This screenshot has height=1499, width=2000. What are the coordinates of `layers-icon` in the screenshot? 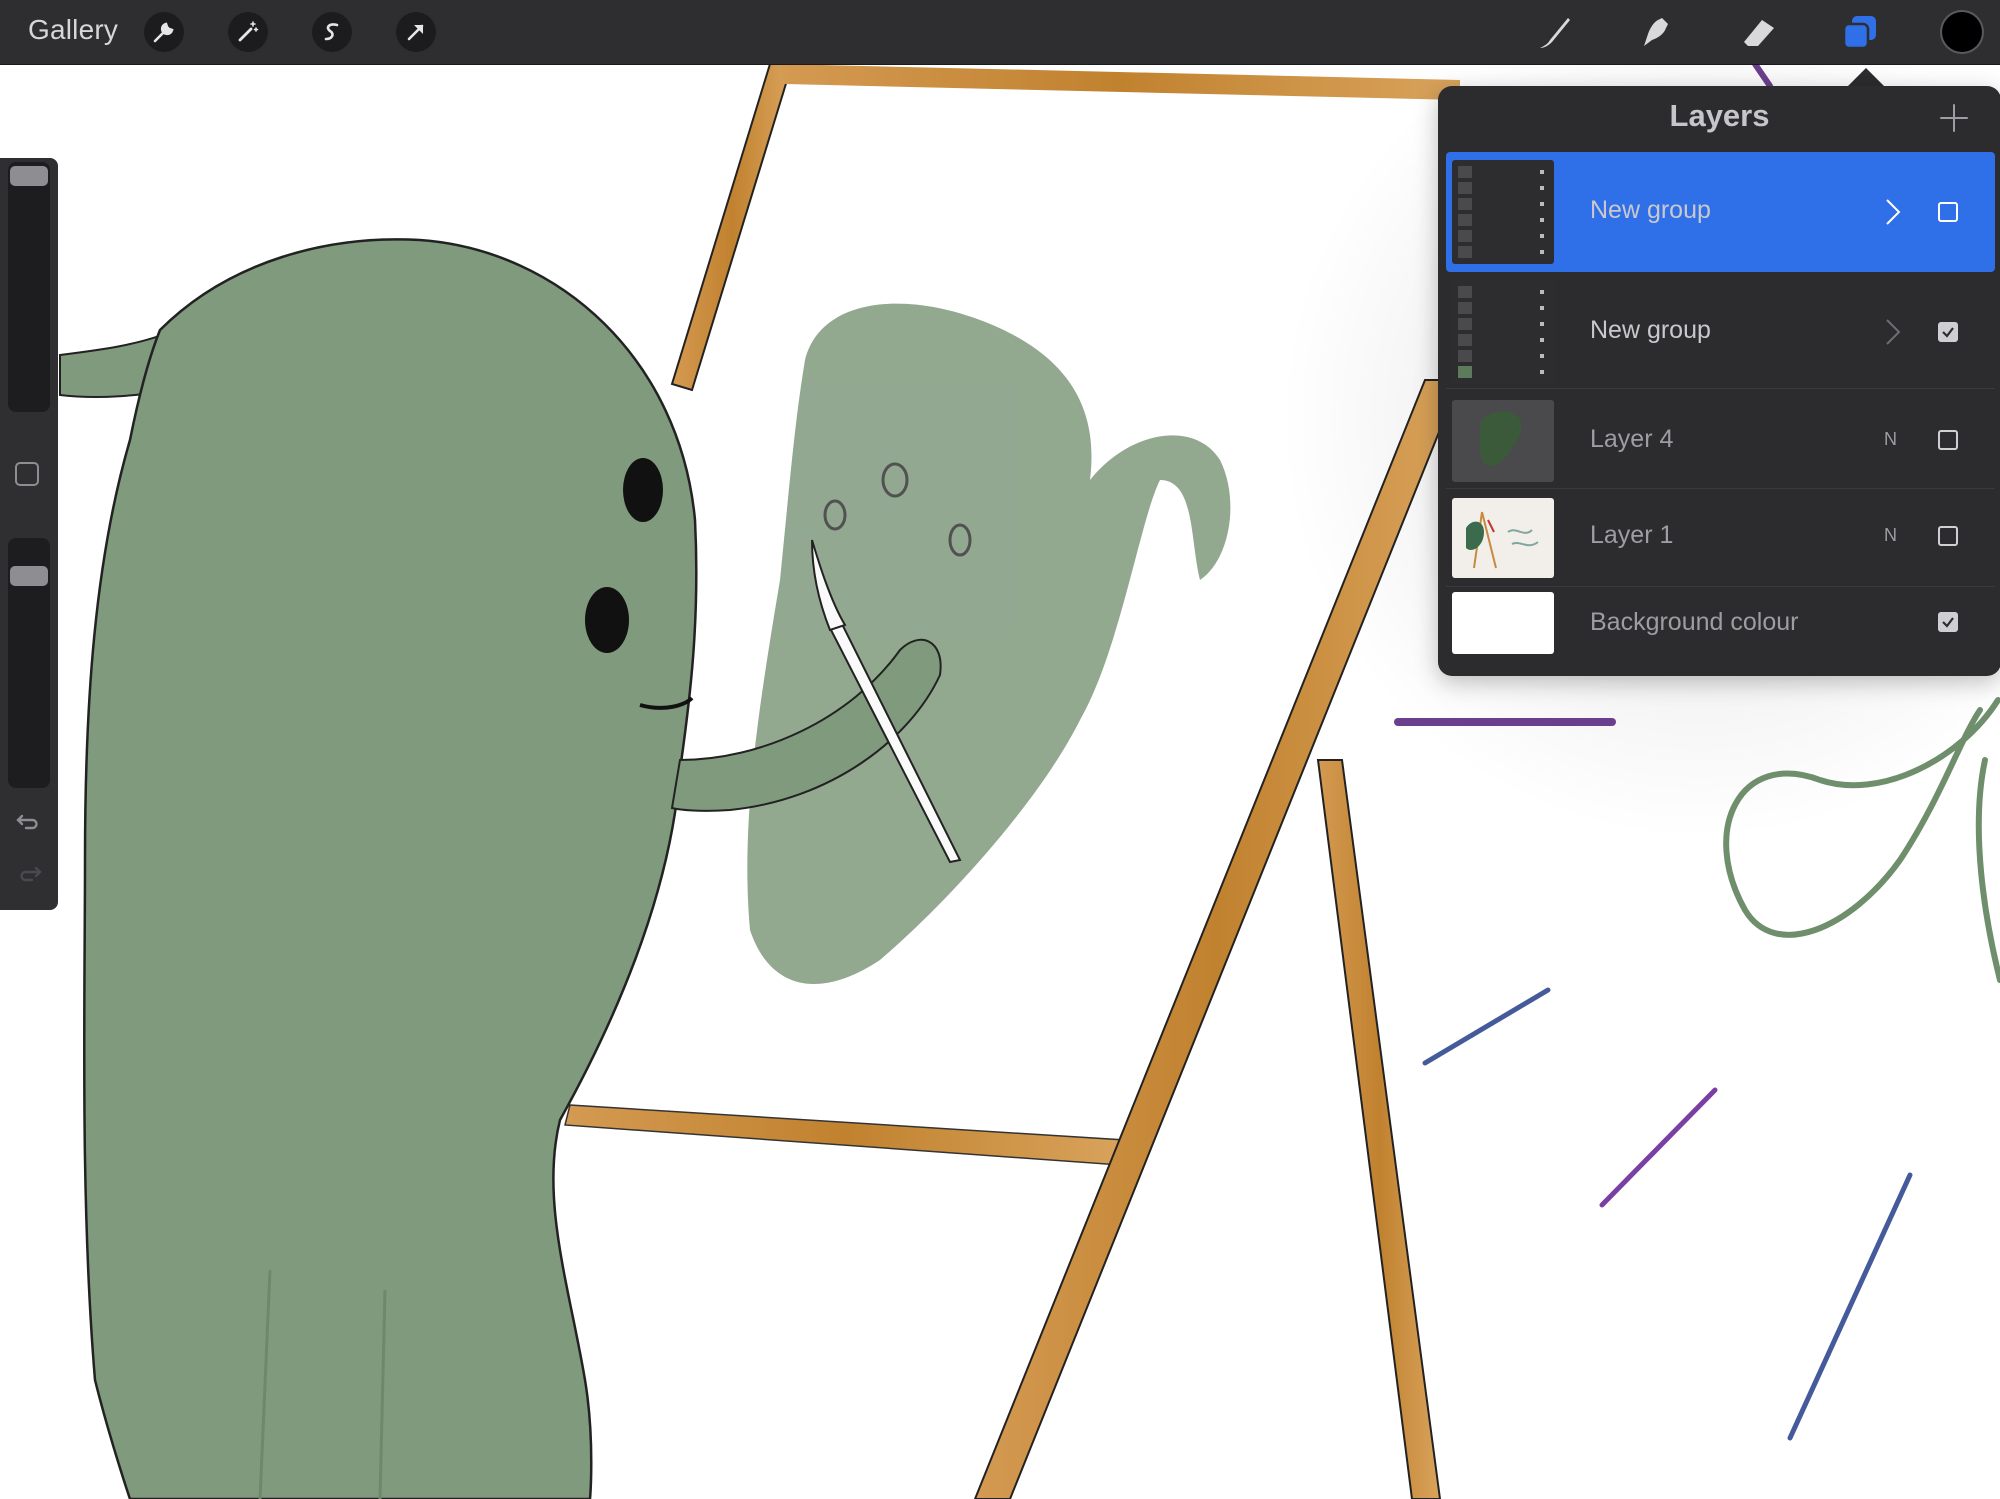 It's located at (1860, 32).